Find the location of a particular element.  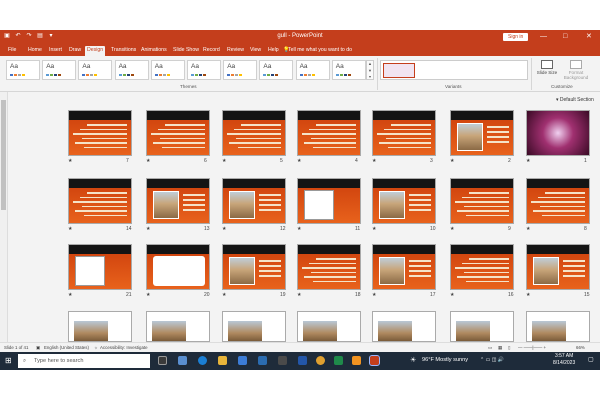

tab-review: Review is located at coordinates (235, 51).